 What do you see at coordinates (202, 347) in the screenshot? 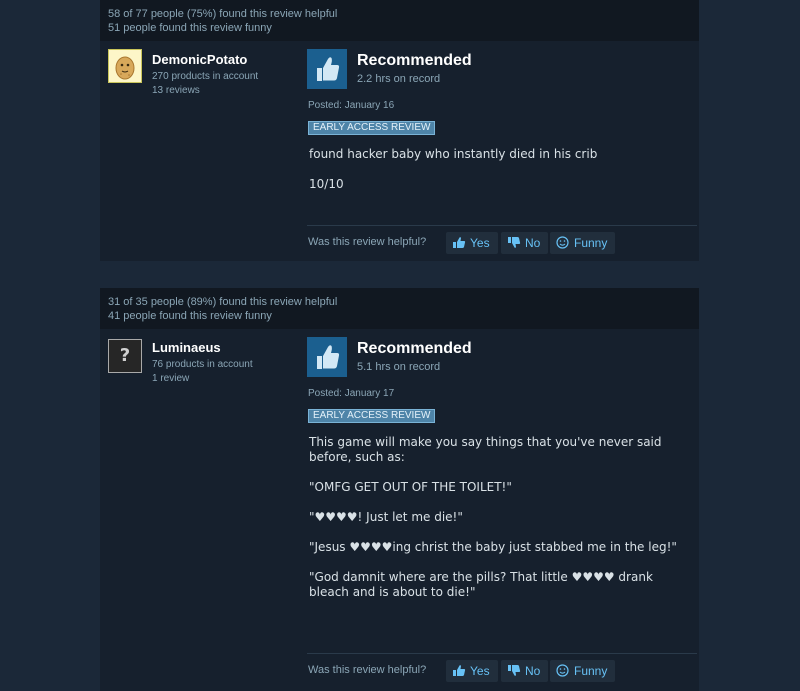
I see `author-name: Luminaeus` at bounding box center [202, 347].